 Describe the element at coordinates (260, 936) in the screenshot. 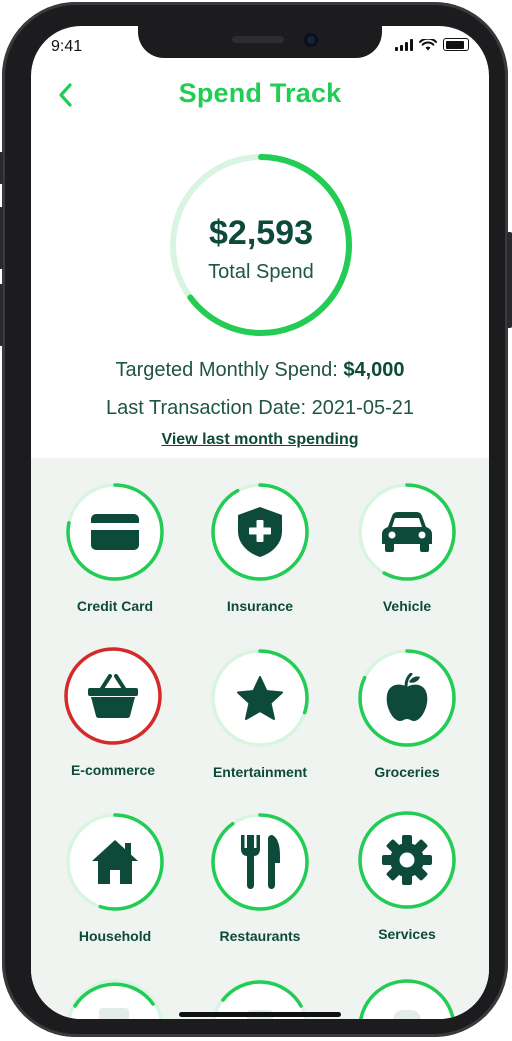

I see `category-label: Restaurants` at that location.